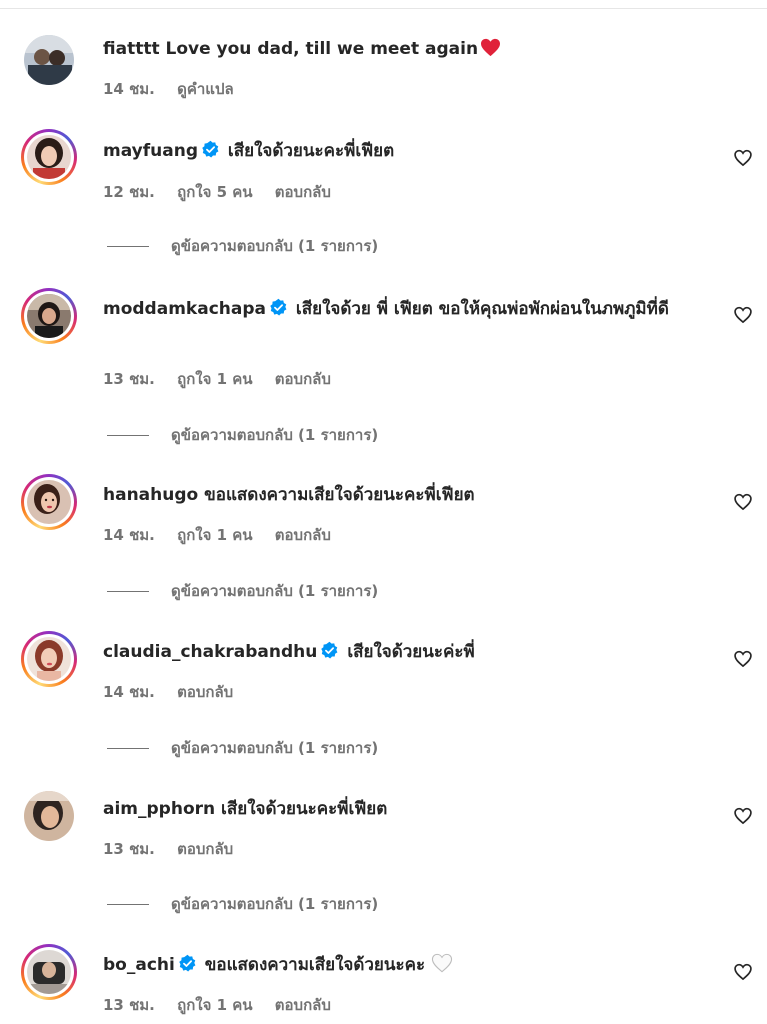 This screenshot has width=767, height=1024. Describe the element at coordinates (131, 49) in the screenshot. I see `username: fiatttt` at that location.